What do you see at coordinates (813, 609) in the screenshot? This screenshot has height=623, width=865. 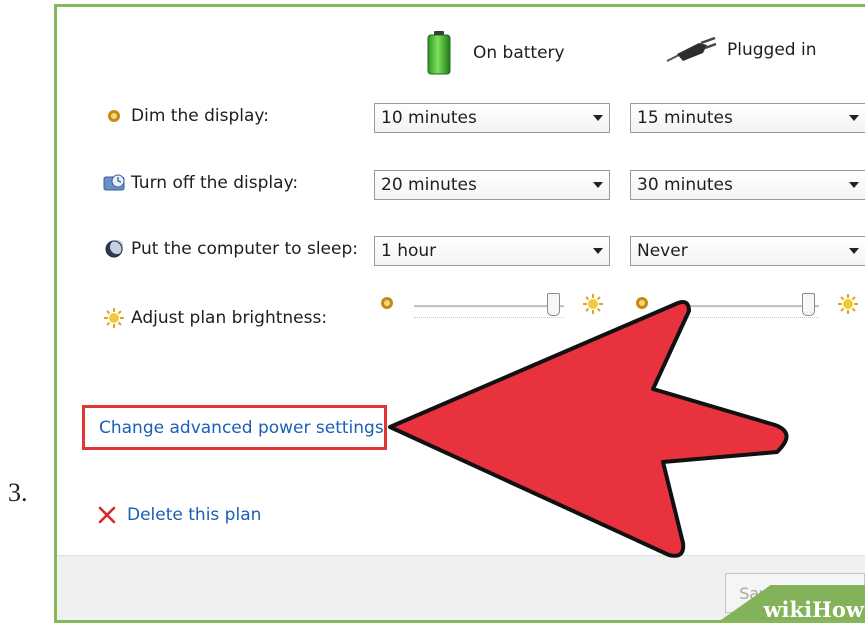 I see `watermark-text: wikiHow` at bounding box center [813, 609].